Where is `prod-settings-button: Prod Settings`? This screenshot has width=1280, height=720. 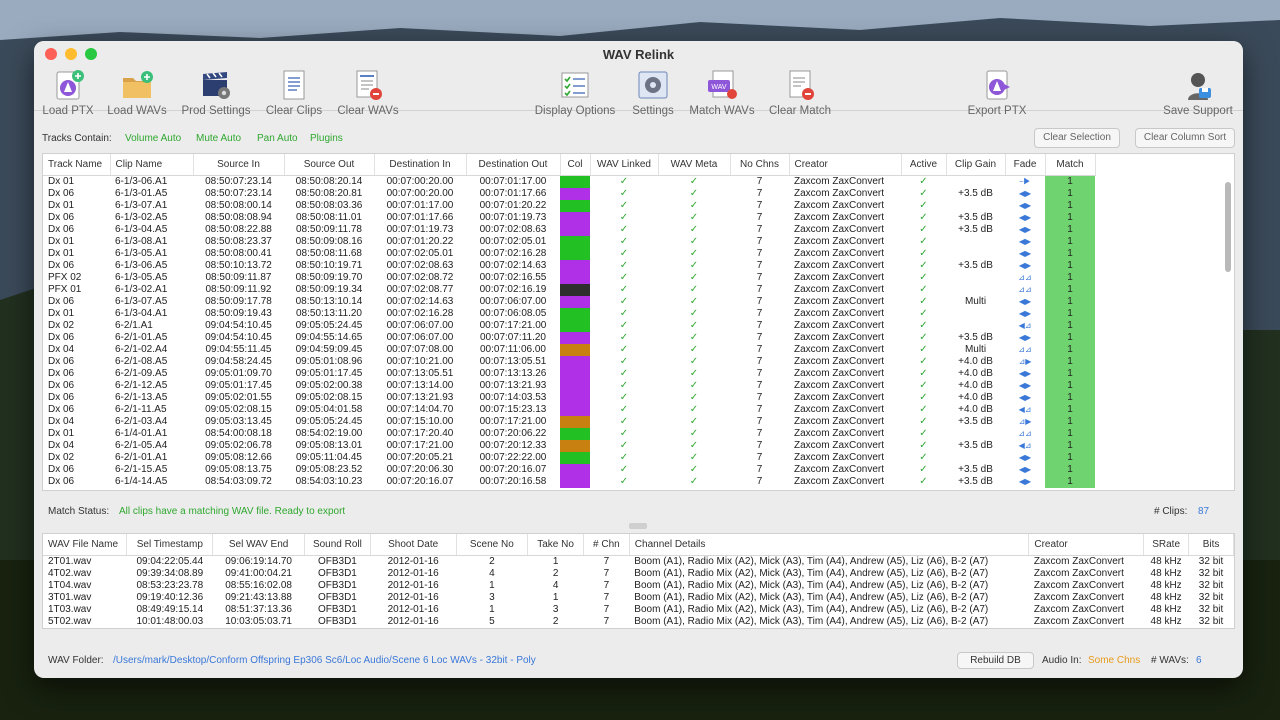
prod-settings-button: Prod Settings is located at coordinates (216, 92).